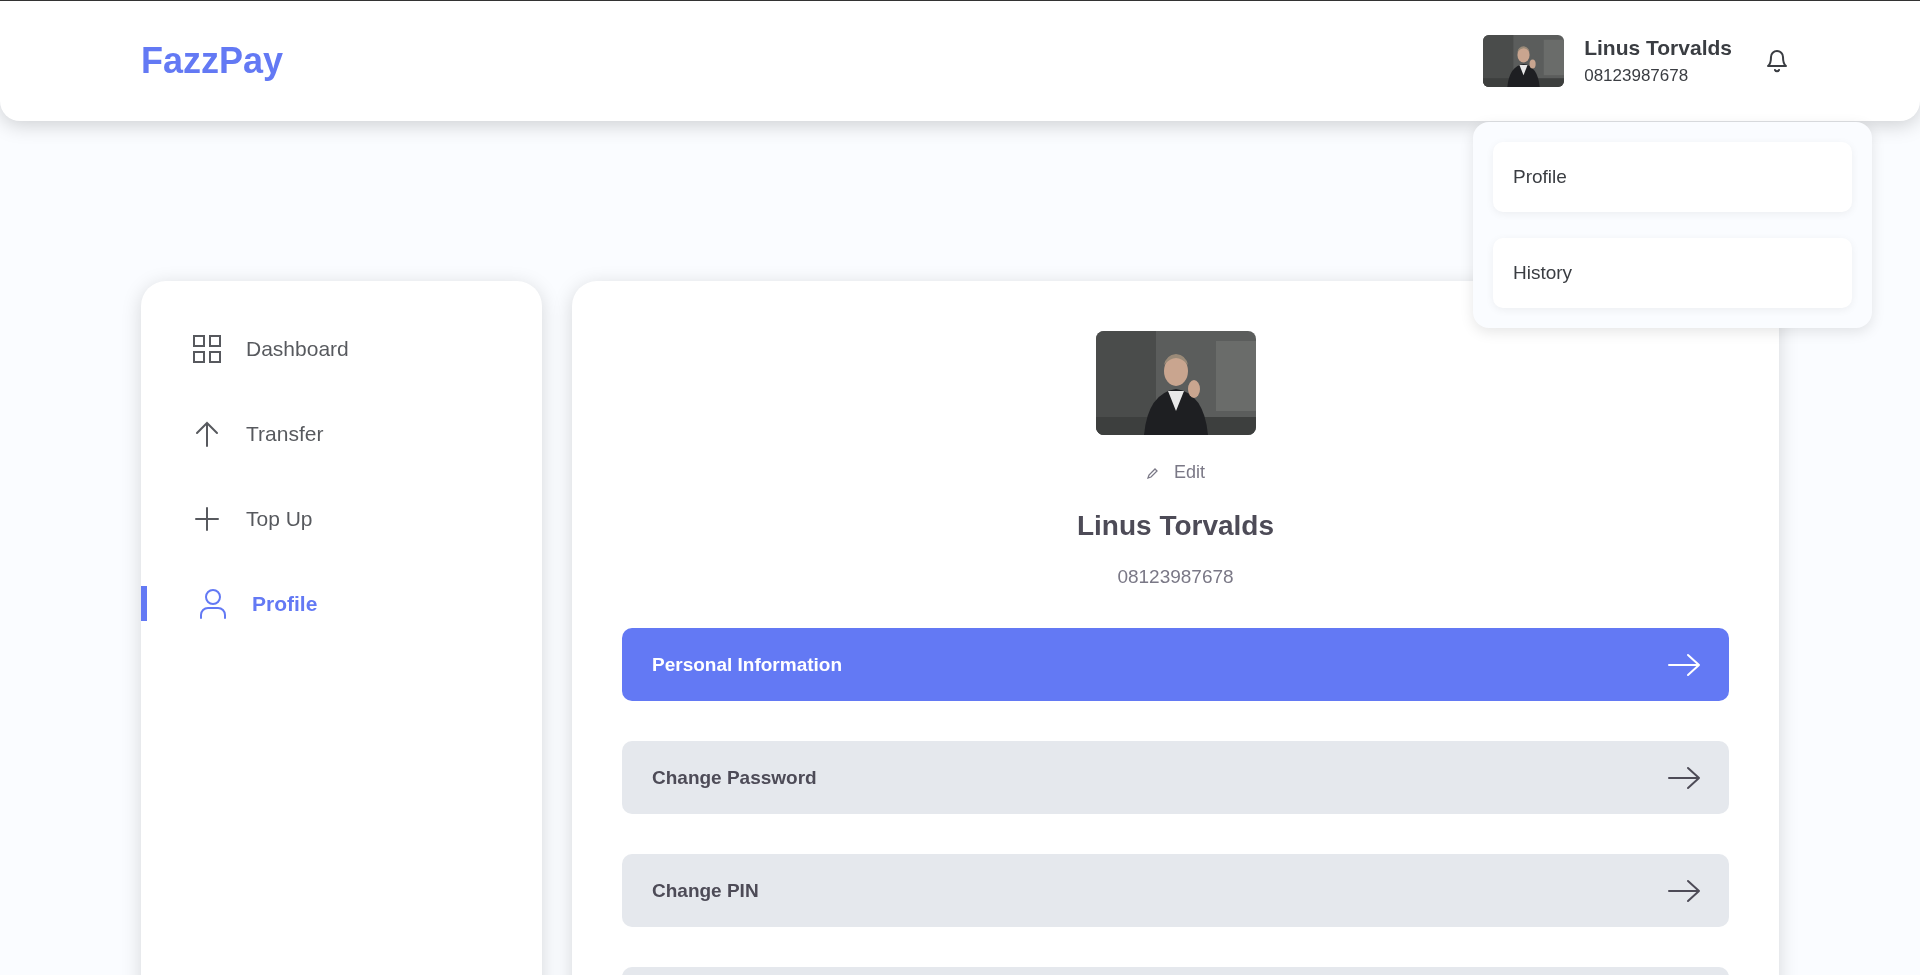 This screenshot has height=975, width=1920. I want to click on user-name: Linus Torvalds, so click(1658, 48).